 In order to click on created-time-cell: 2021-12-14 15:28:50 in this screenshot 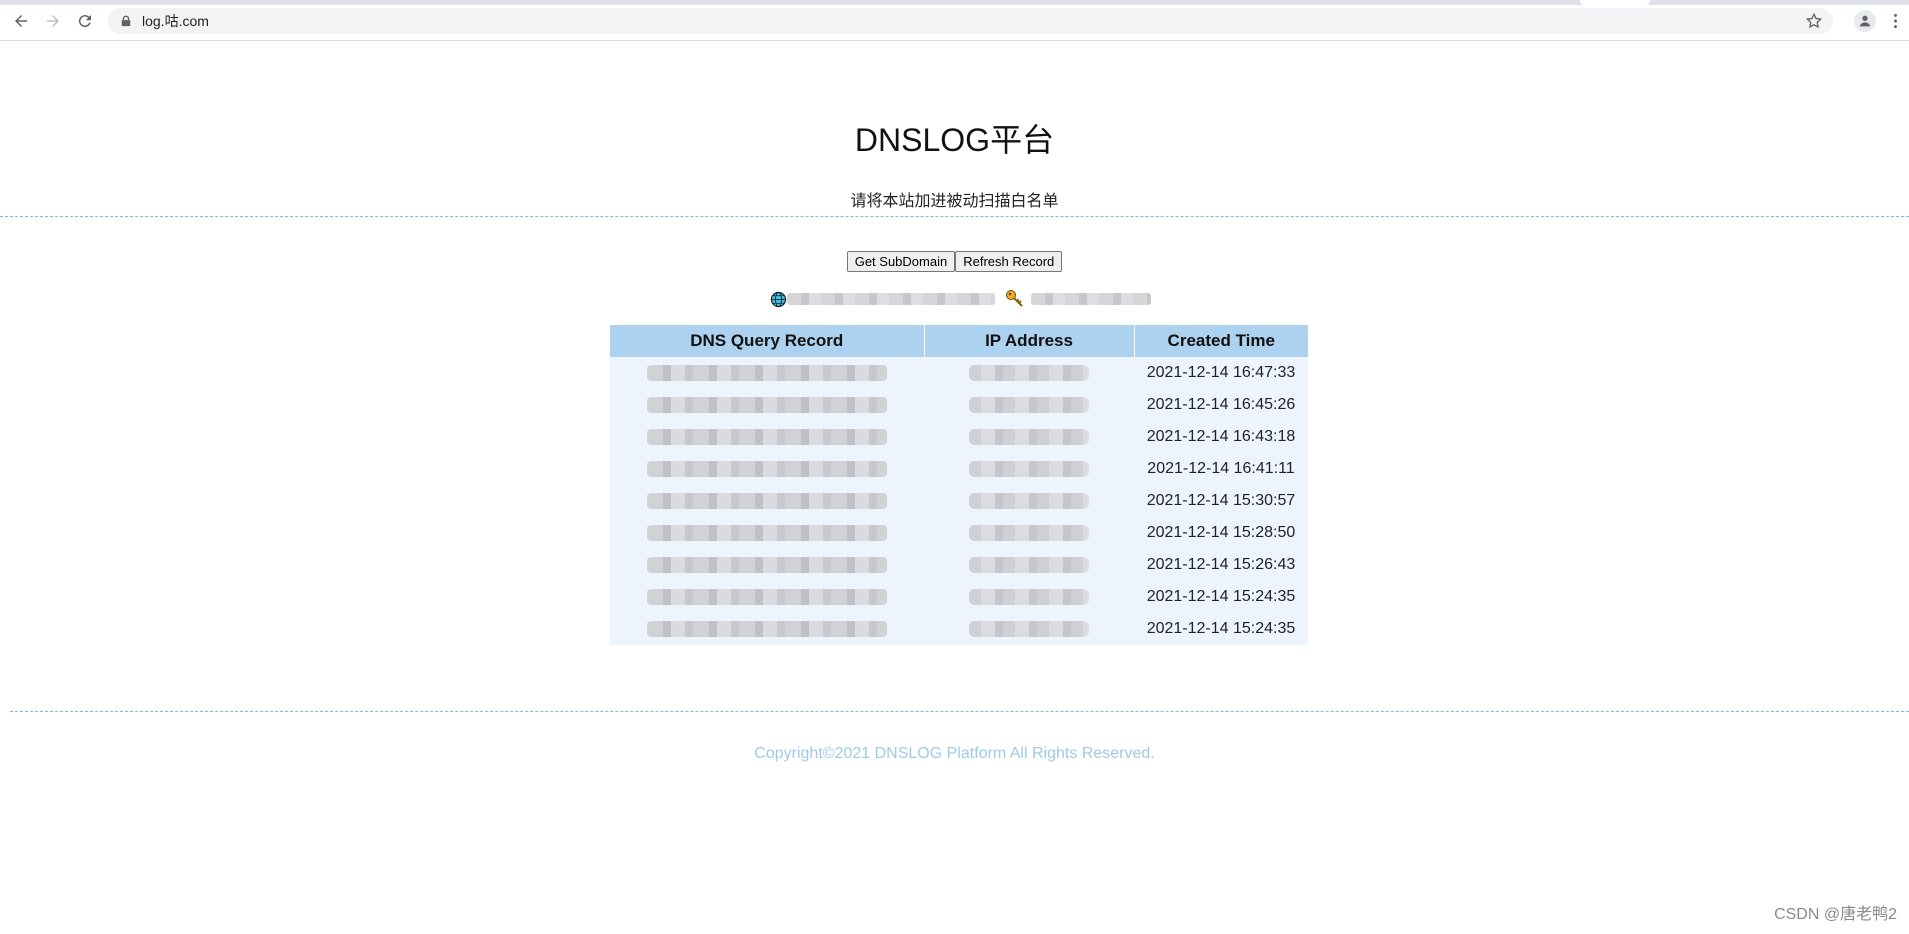, I will do `click(1221, 532)`.